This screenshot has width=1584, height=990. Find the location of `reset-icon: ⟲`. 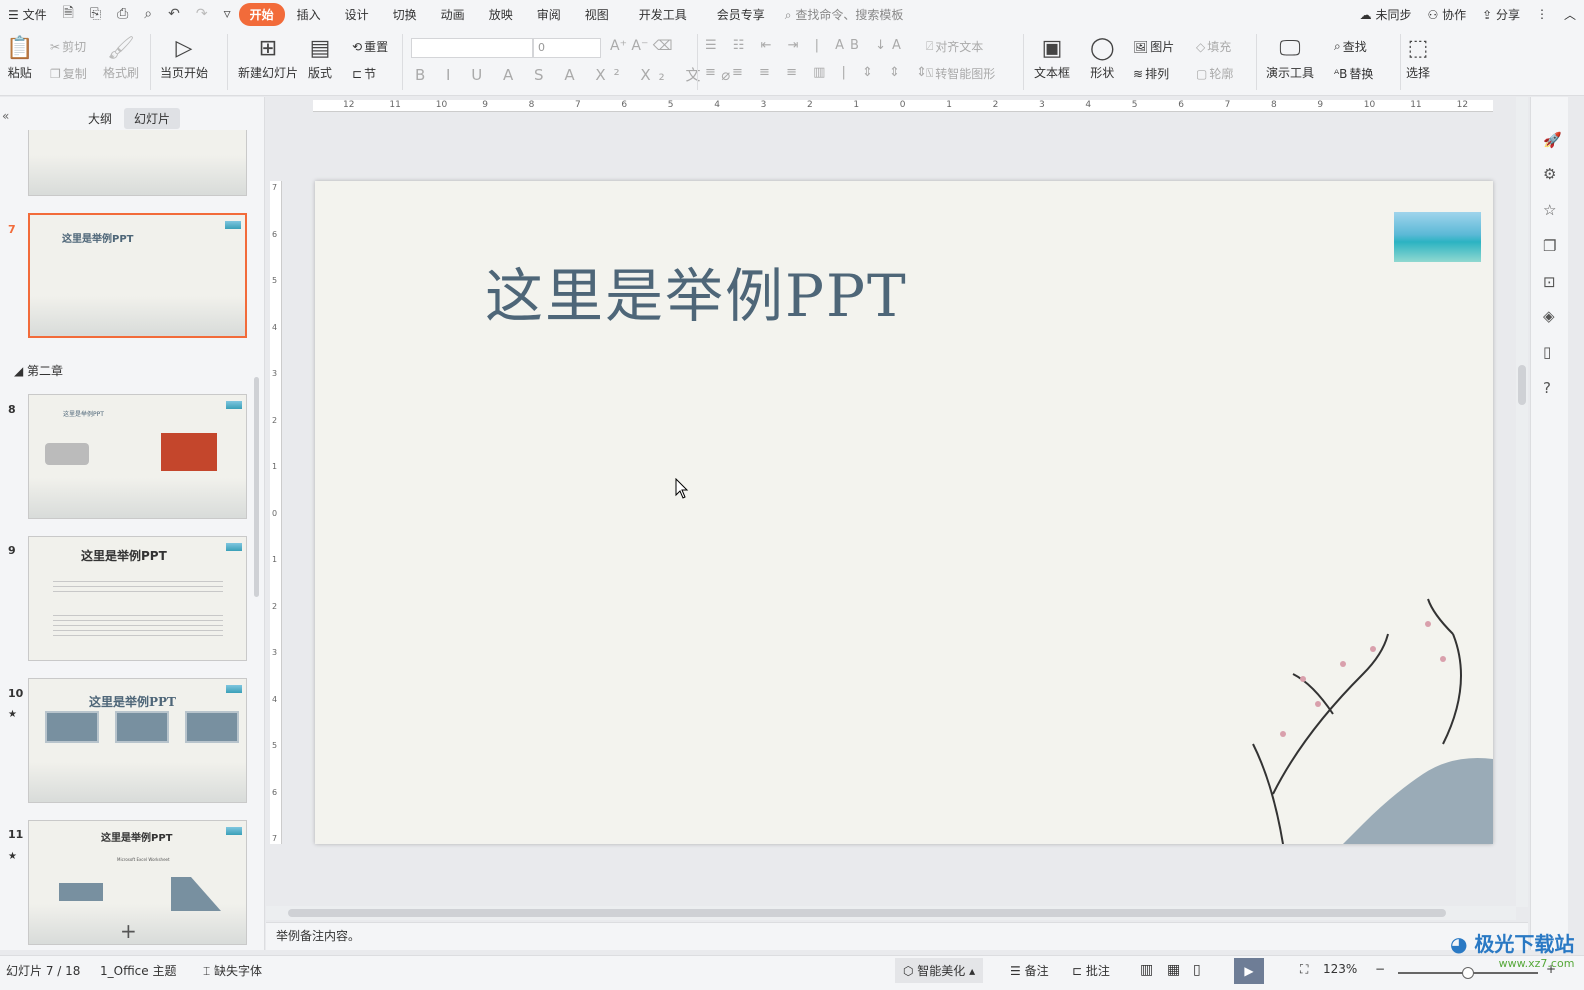

reset-icon: ⟲ is located at coordinates (357, 46).